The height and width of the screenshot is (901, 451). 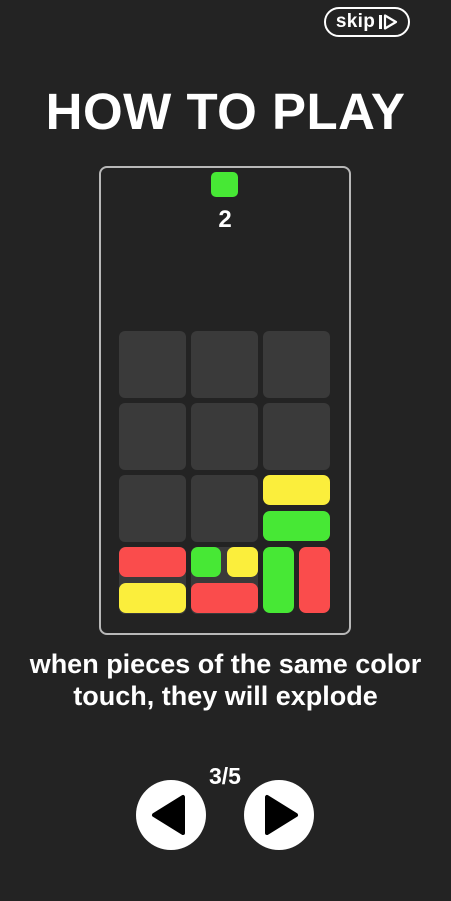 I want to click on triangle-left-icon, so click(x=168, y=815).